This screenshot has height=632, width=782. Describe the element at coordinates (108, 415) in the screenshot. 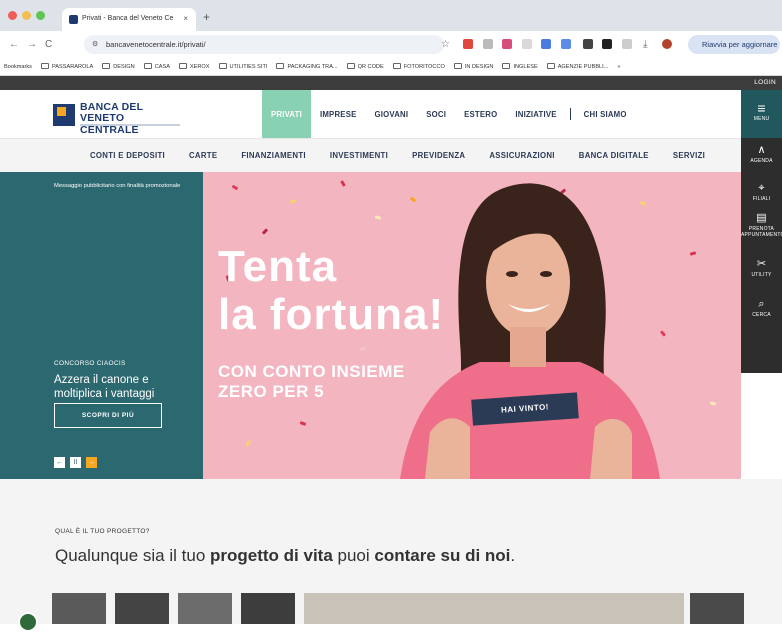

I see `scopri-button: SCOPRI DI PIÙ` at that location.